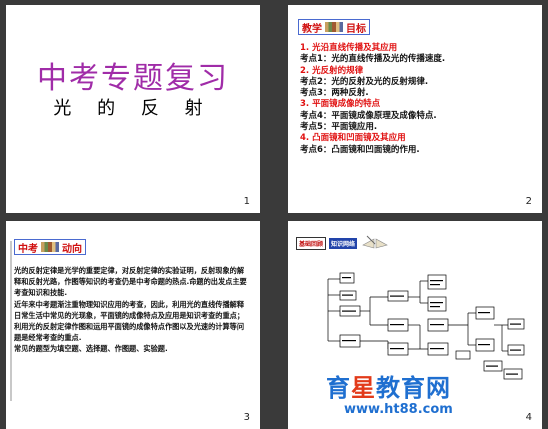  I want to click on tag-right: 动向, so click(72, 249).